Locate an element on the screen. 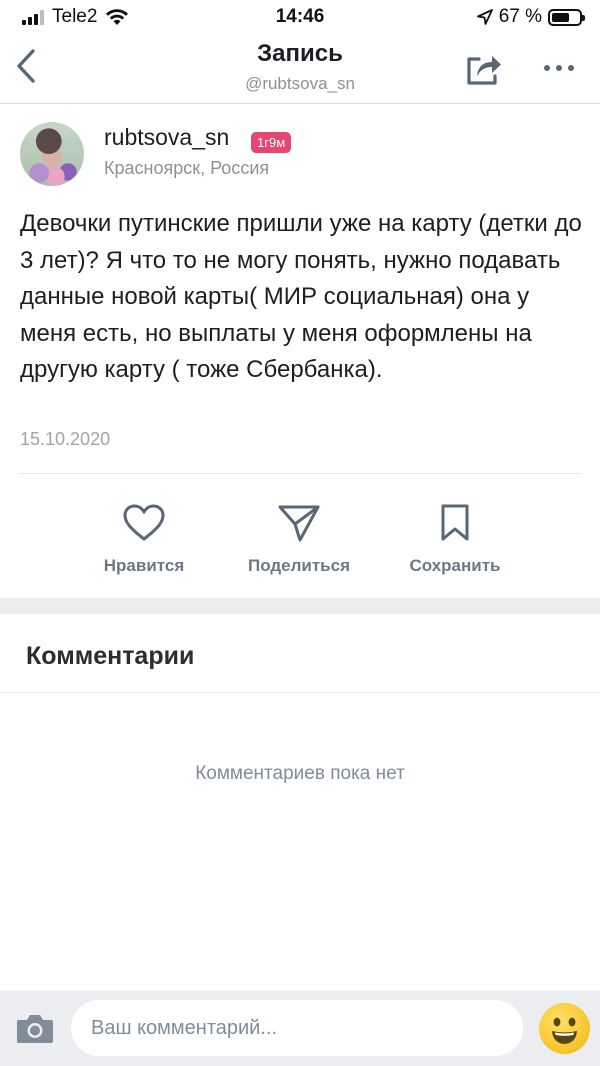 The image size is (600, 1066). location-arrow-icon is located at coordinates (484, 17).